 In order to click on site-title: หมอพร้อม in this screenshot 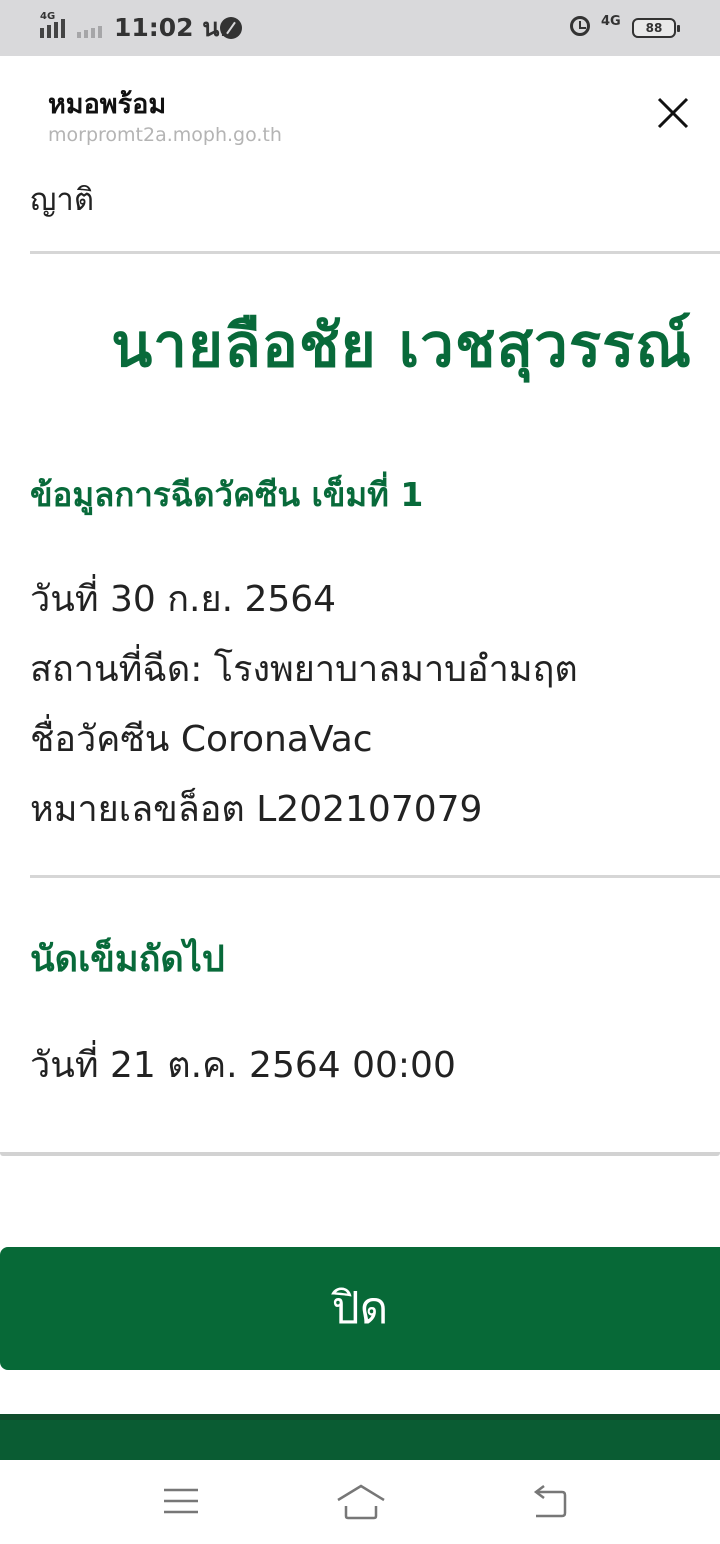, I will do `click(107, 104)`.